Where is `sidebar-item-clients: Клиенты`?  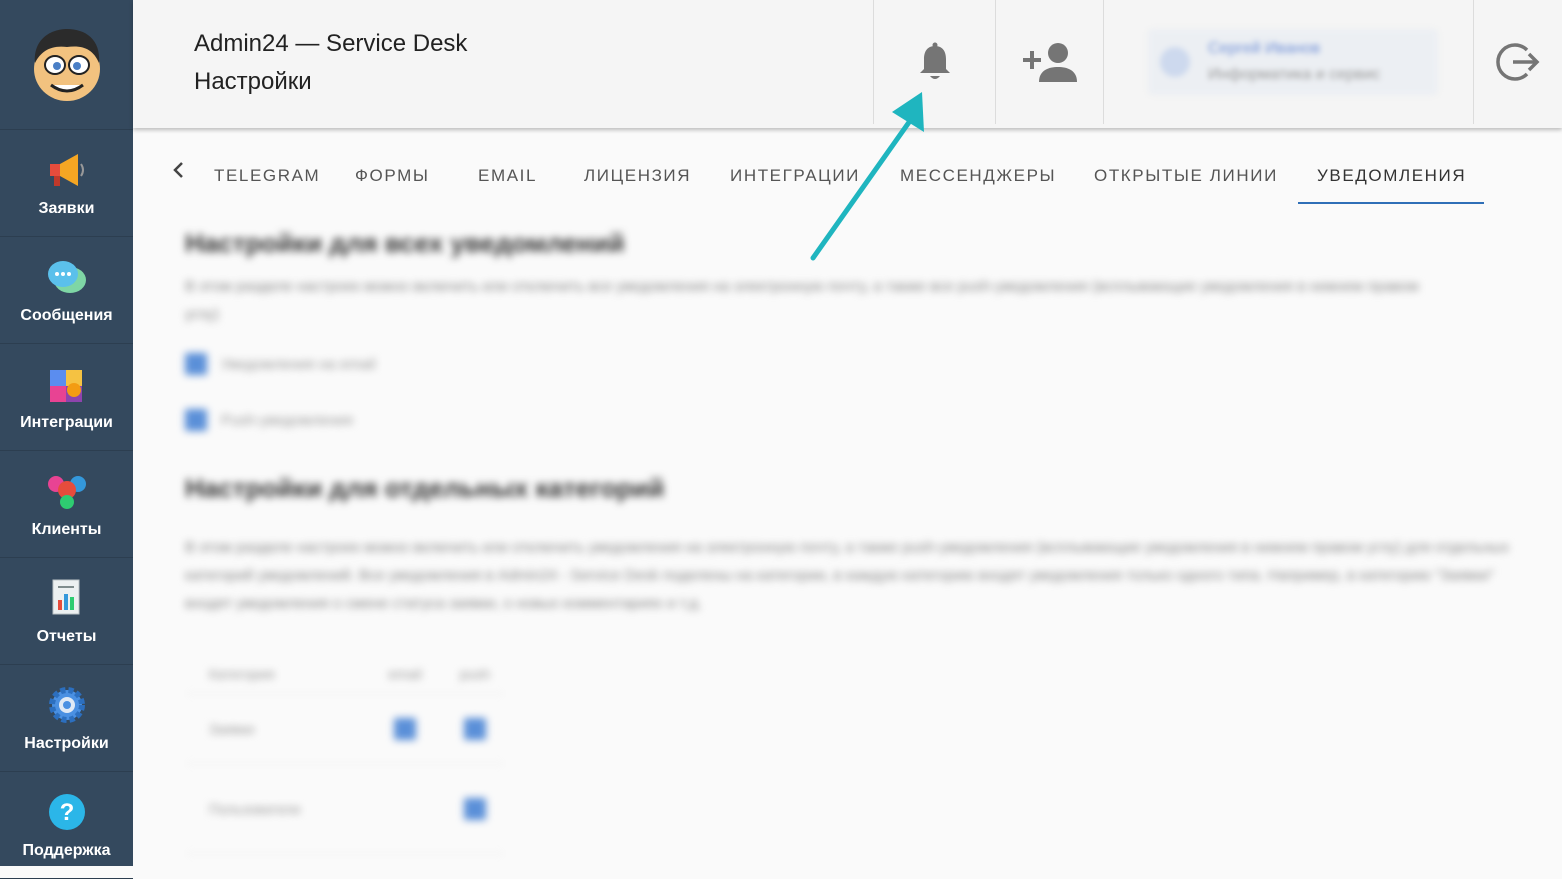 sidebar-item-clients: Клиенты is located at coordinates (66, 504).